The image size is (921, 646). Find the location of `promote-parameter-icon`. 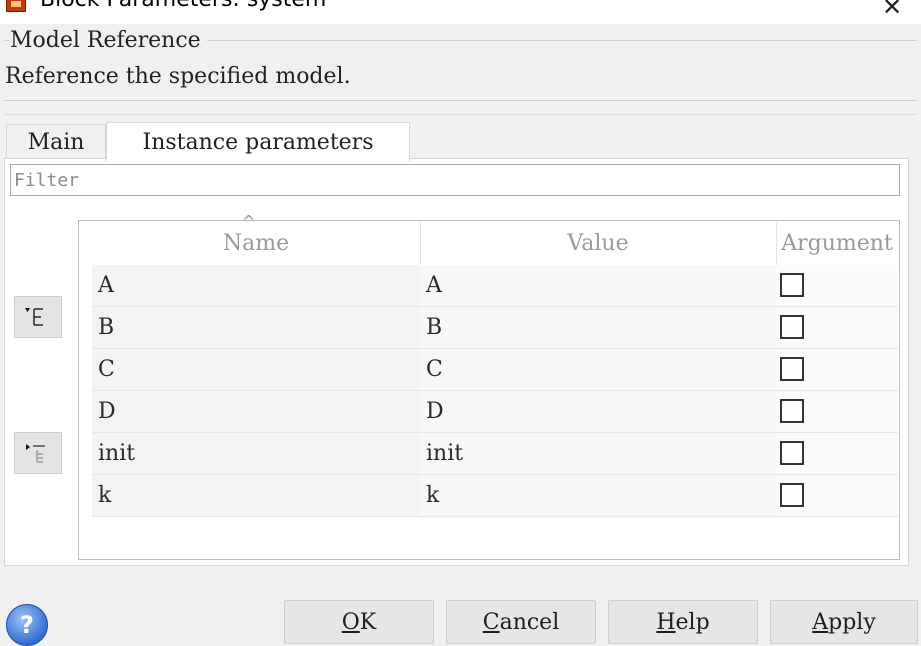

promote-parameter-icon is located at coordinates (34, 317).